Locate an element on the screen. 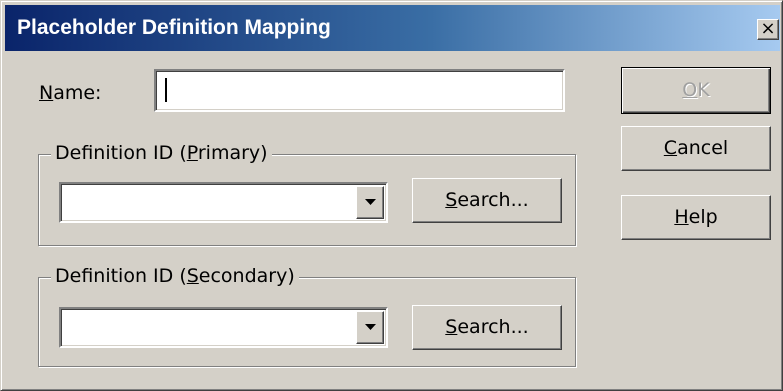  primary-definition-combobox is located at coordinates (223, 202).